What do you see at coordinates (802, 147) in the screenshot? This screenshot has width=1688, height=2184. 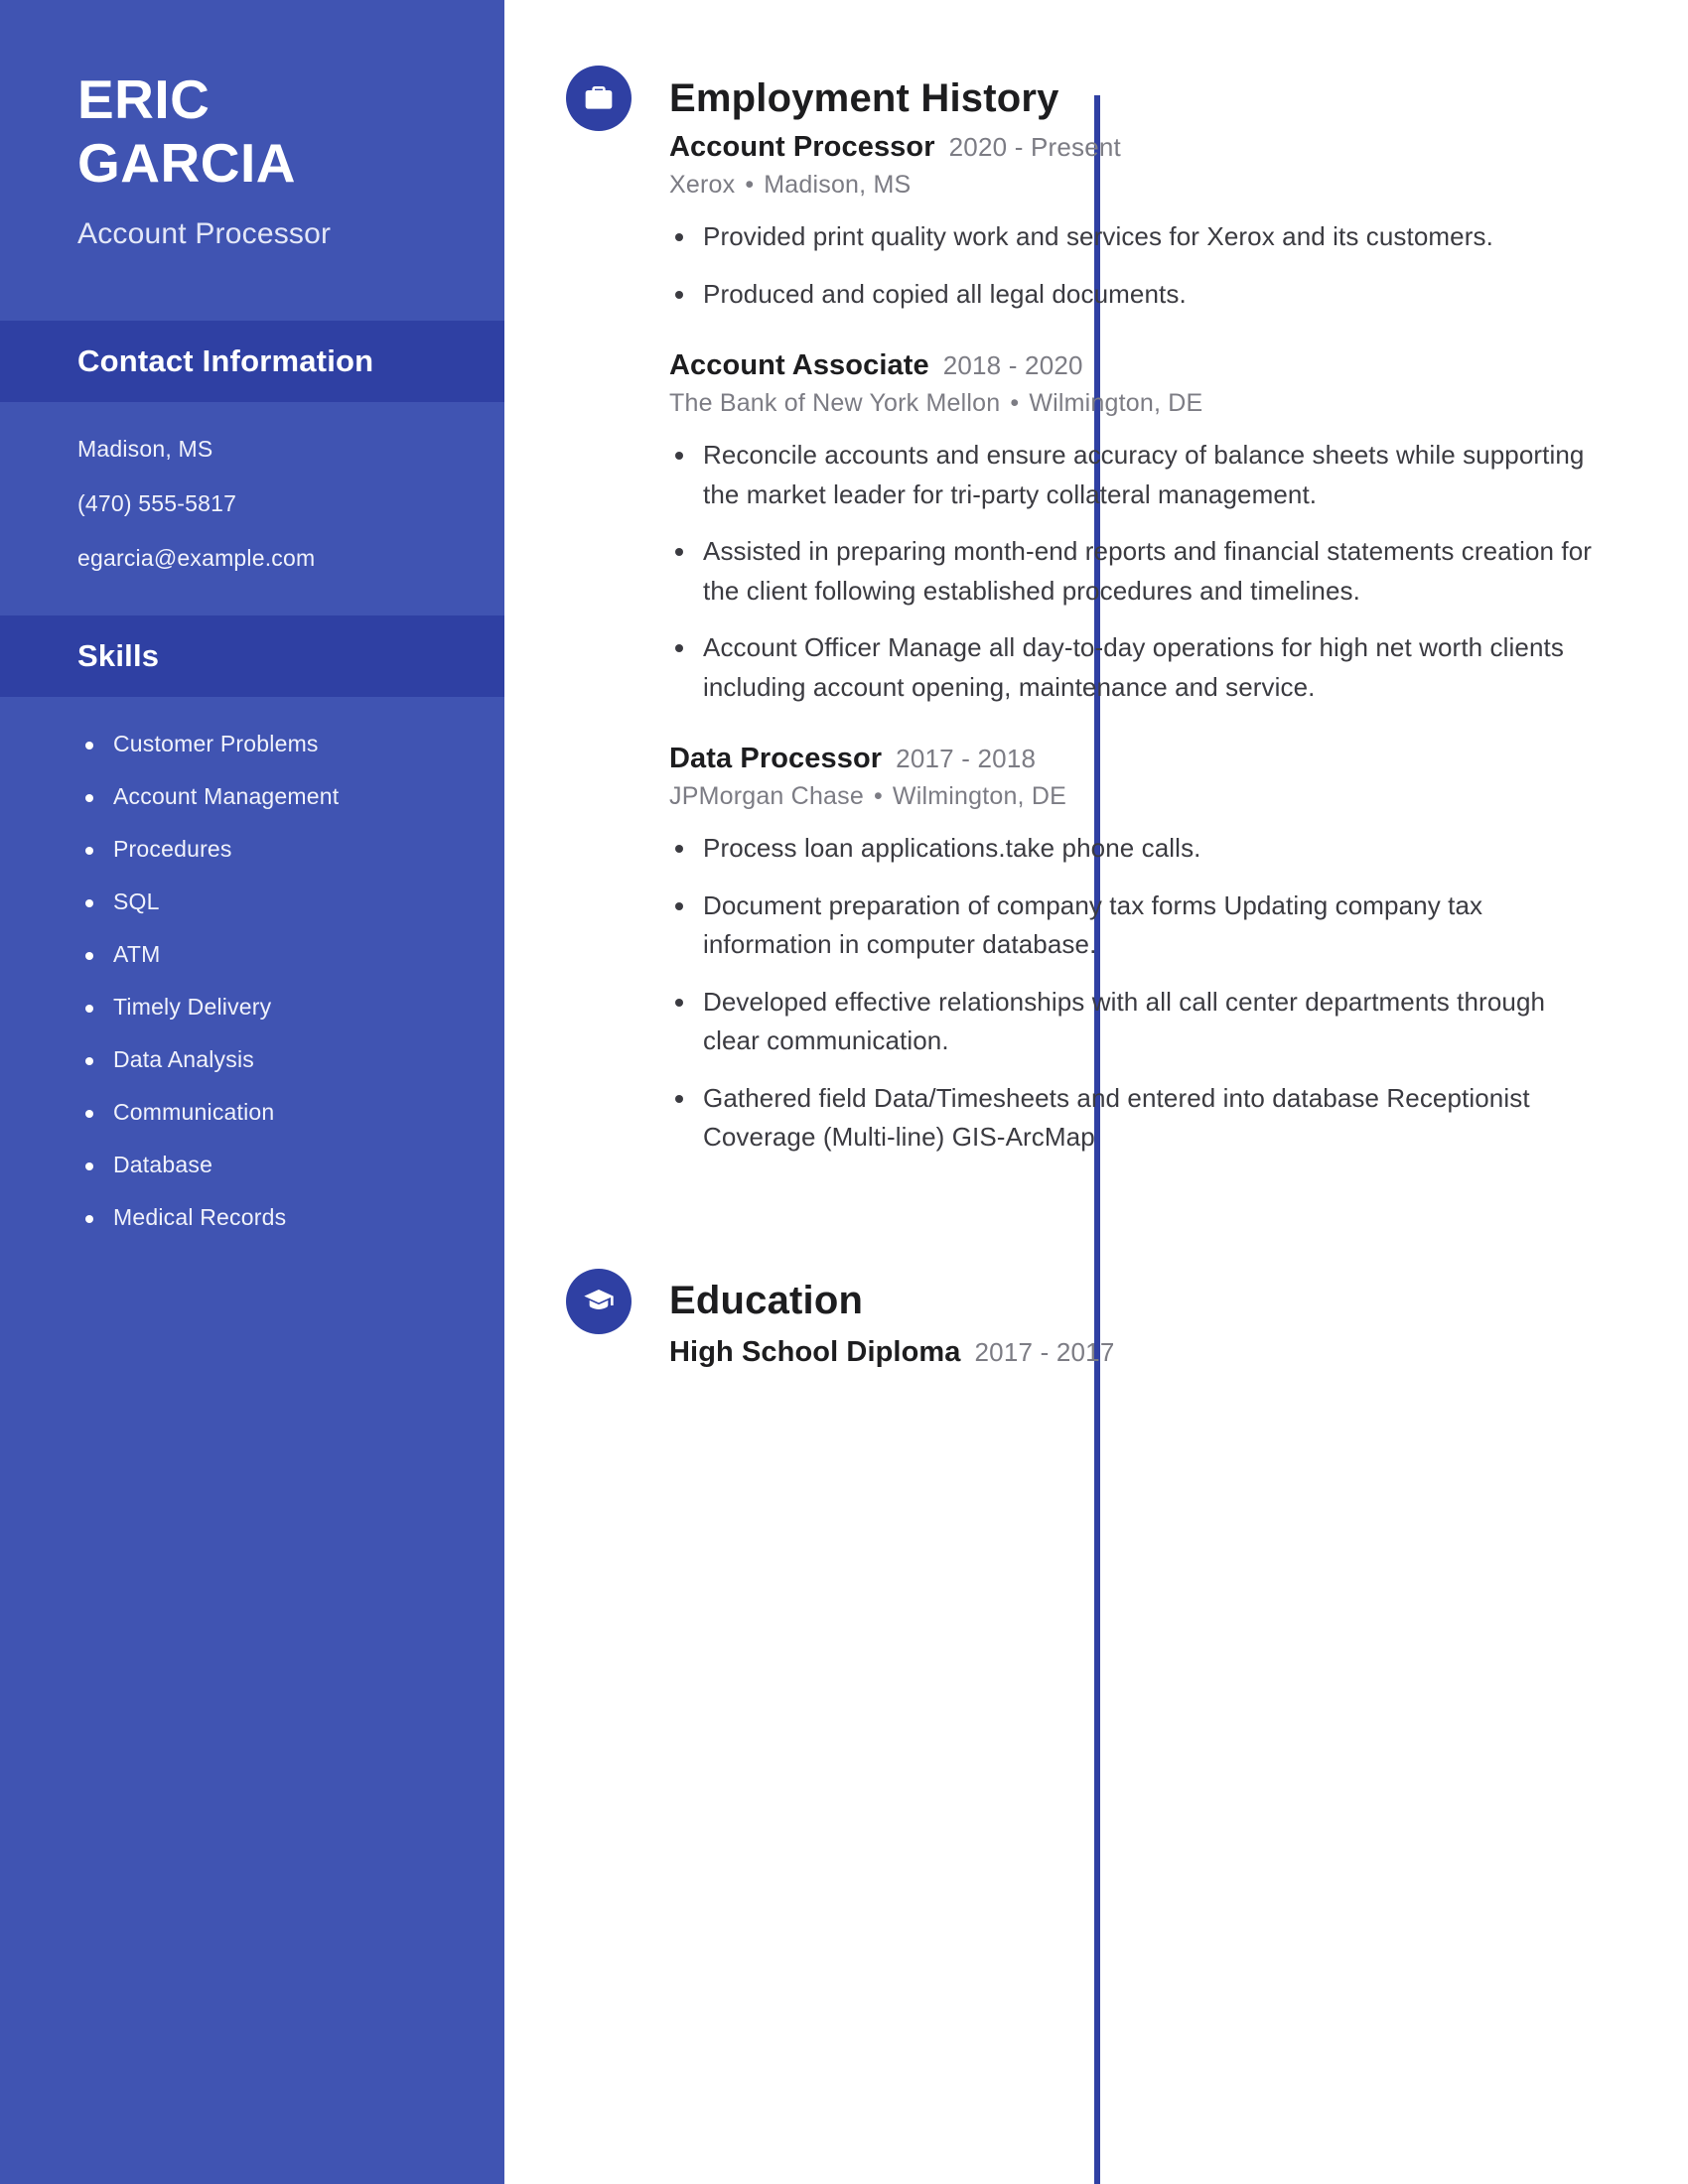 I see `entry-job-title: Account Processor` at bounding box center [802, 147].